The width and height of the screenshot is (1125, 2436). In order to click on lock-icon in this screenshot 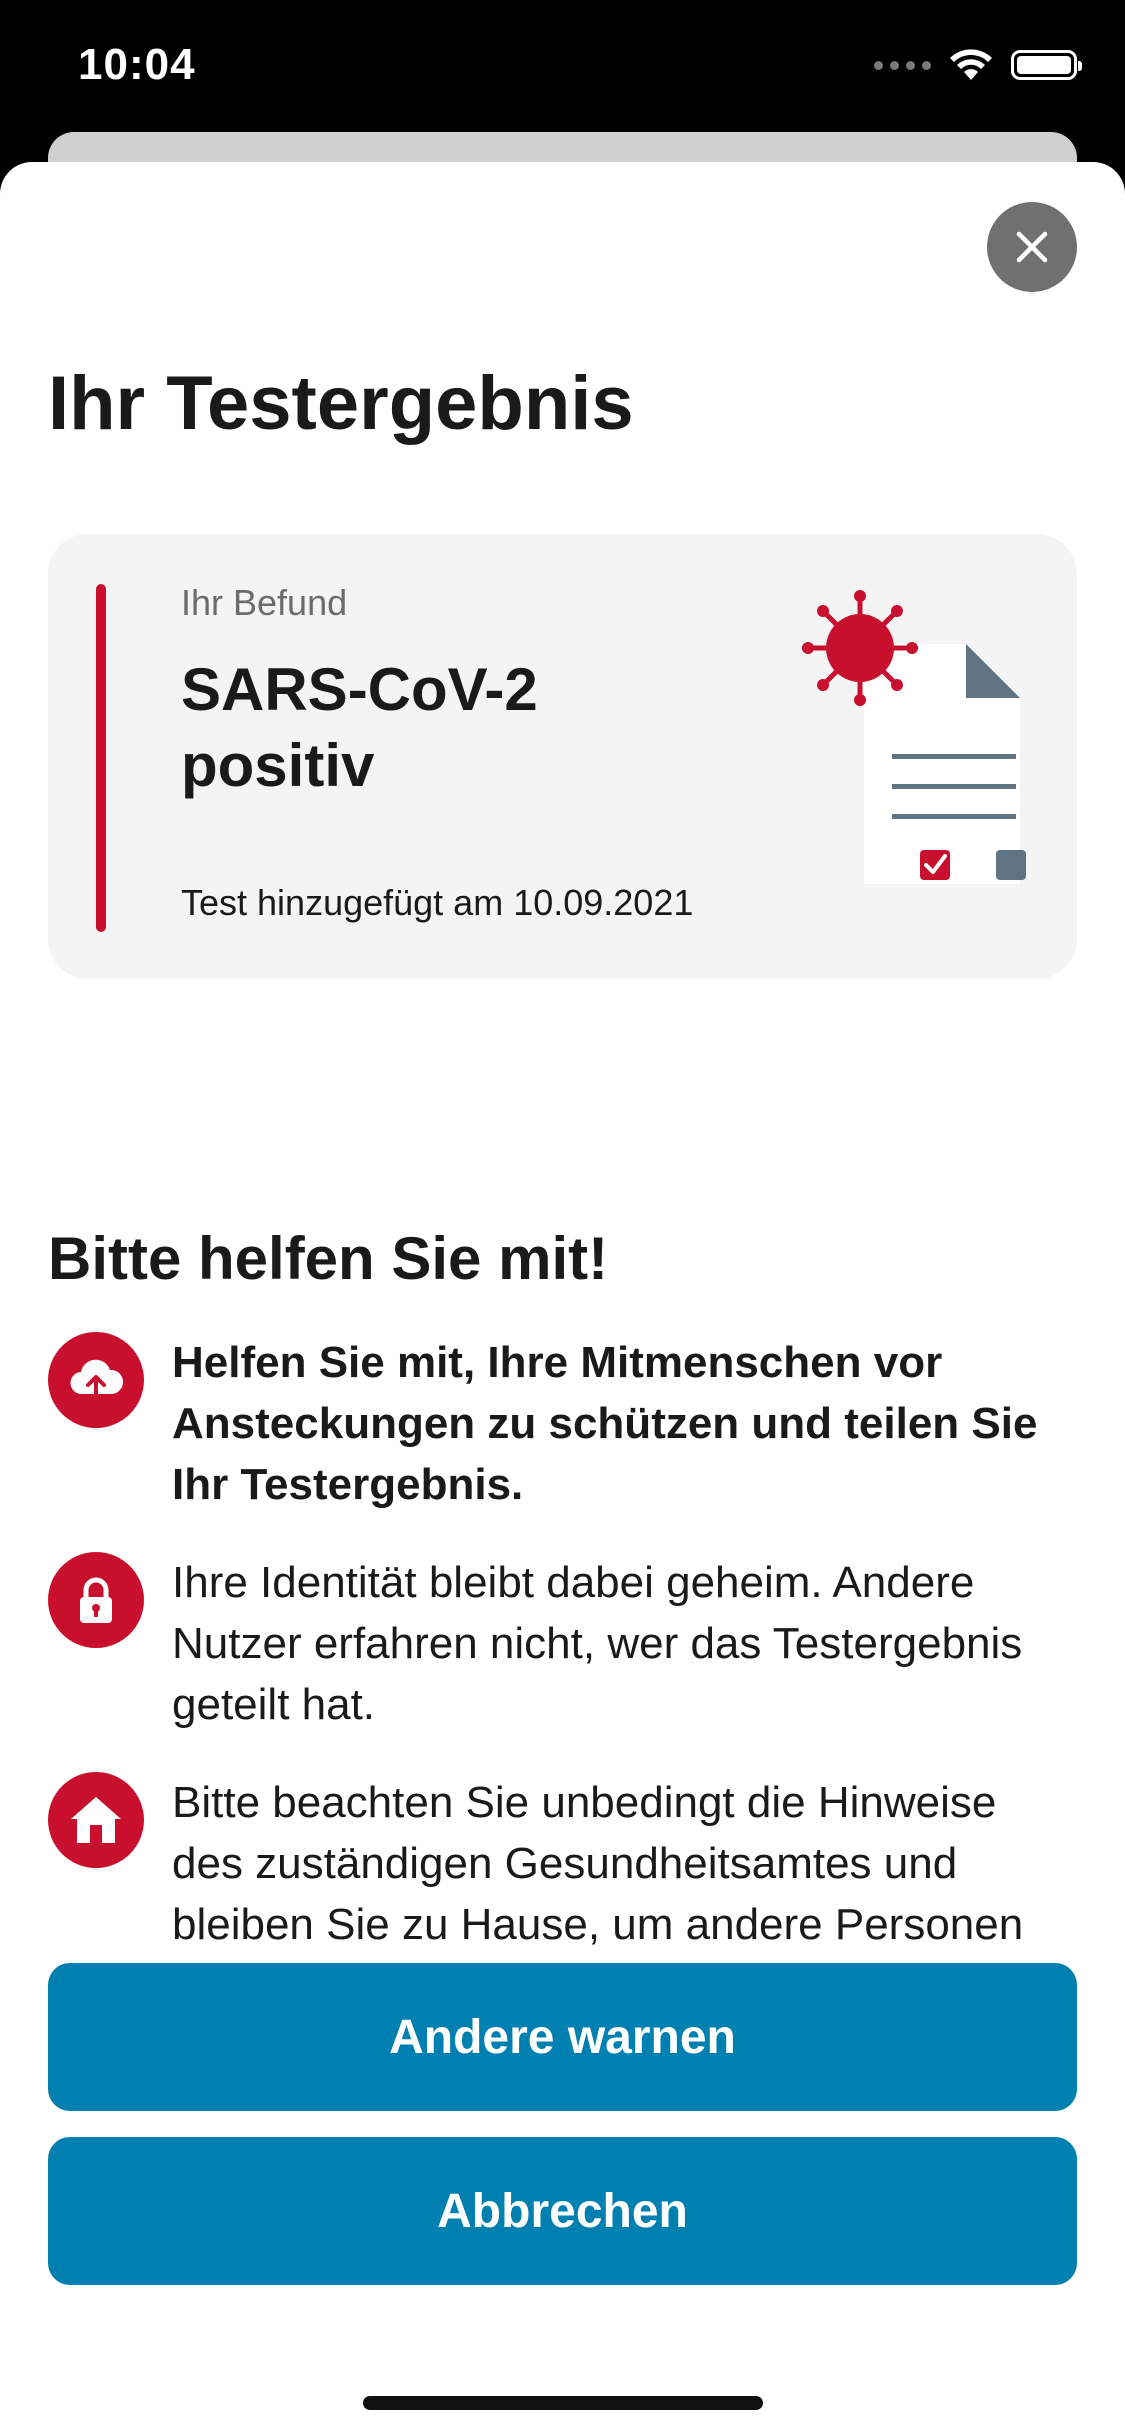, I will do `click(96, 1600)`.